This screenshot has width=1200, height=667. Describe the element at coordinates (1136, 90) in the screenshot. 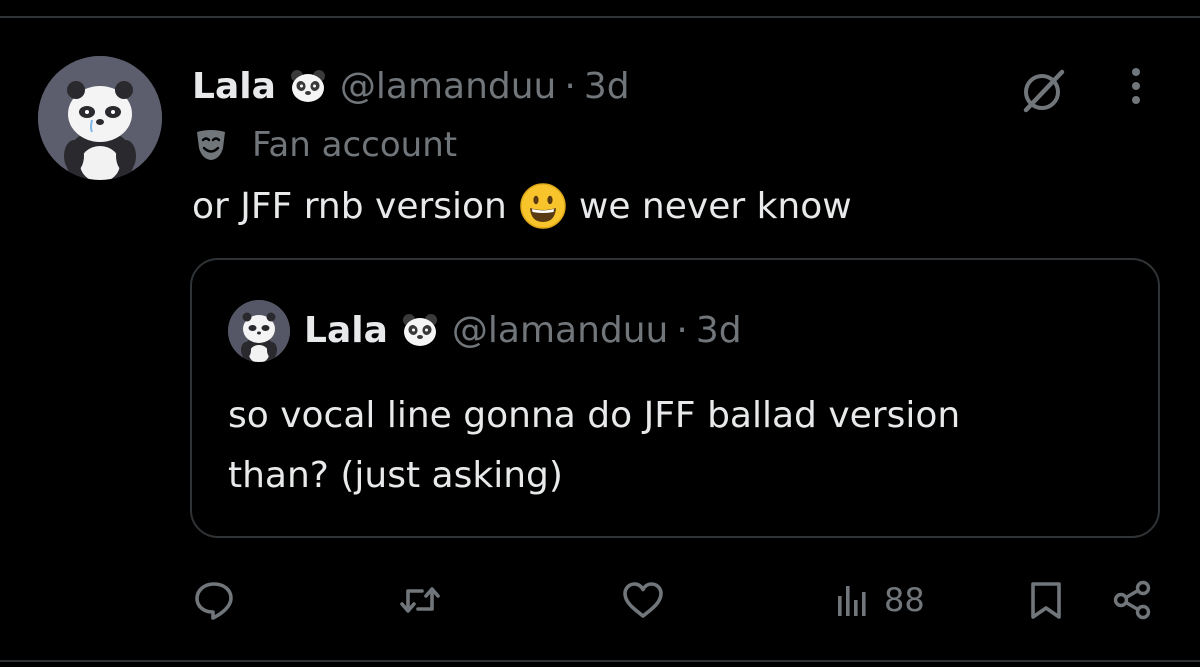

I see `more-options-icon` at that location.